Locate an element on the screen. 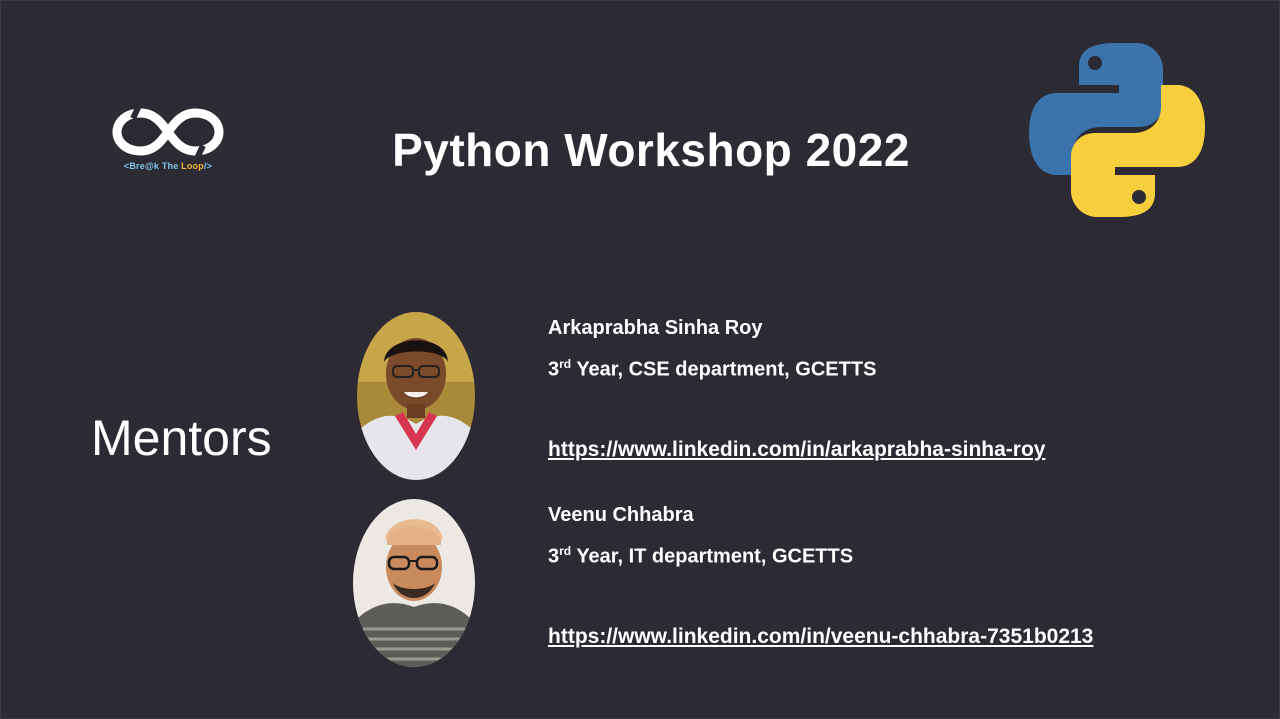  mentor-1-year: 3rd Year, CSE department, GCETTS is located at coordinates (712, 369).